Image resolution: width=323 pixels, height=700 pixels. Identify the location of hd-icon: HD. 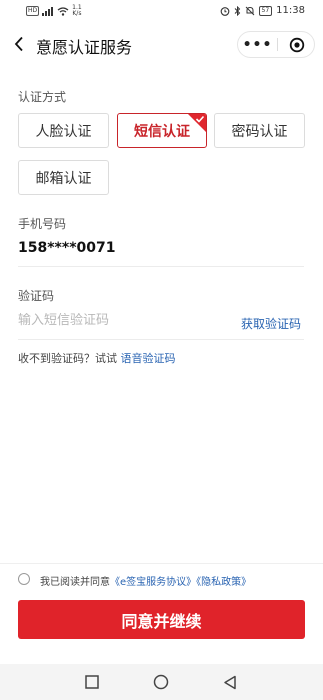
(33, 11).